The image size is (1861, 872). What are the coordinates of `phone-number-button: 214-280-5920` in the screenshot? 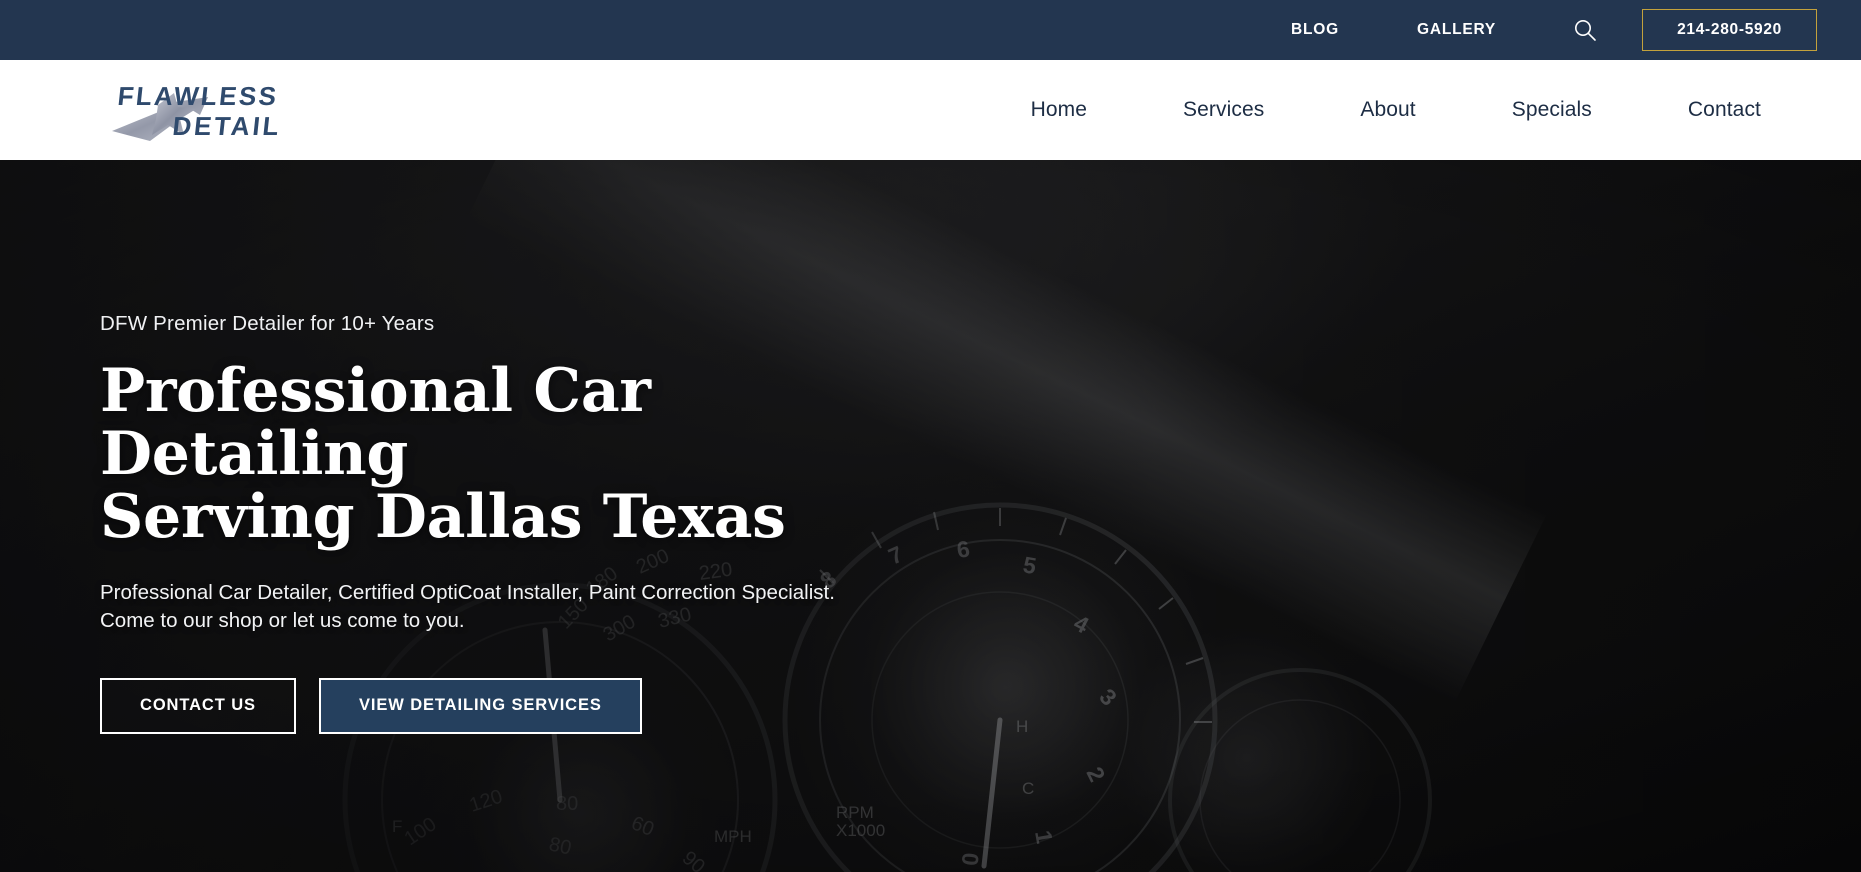 It's located at (1729, 30).